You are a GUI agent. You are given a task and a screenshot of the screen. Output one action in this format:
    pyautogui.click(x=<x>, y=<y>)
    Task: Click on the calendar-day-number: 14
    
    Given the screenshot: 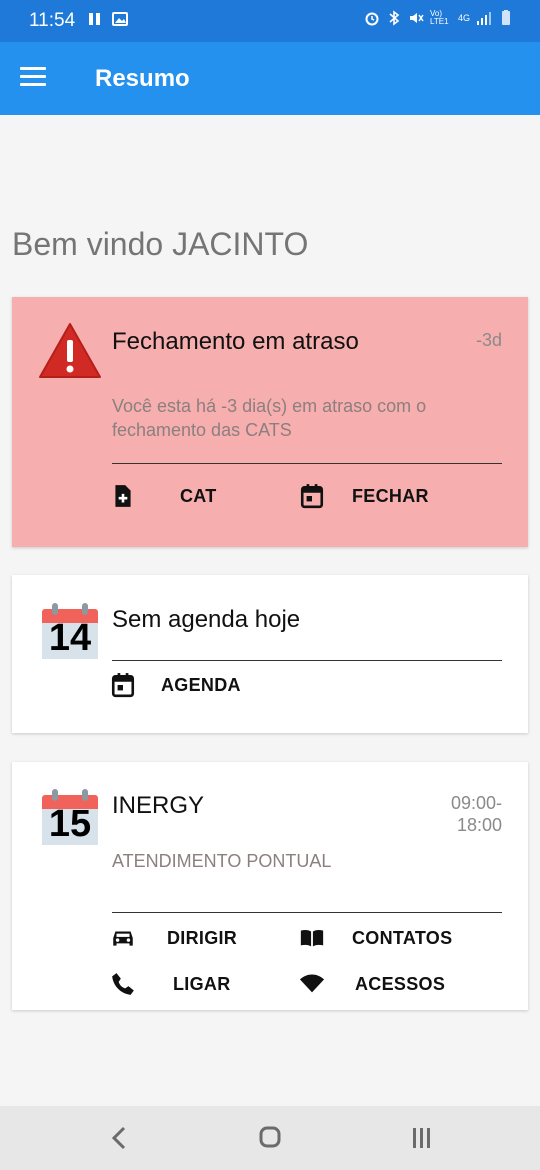 What is the action you would take?
    pyautogui.click(x=70, y=638)
    